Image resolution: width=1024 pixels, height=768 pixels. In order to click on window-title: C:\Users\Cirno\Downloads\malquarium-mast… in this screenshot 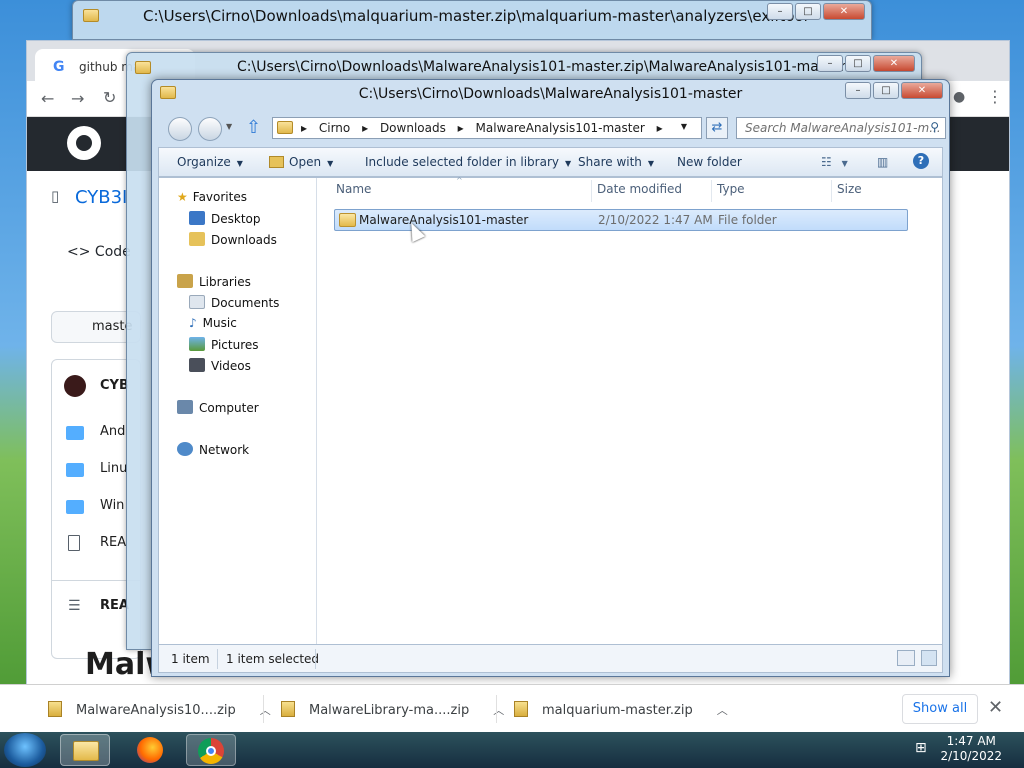, I will do `click(475, 16)`.